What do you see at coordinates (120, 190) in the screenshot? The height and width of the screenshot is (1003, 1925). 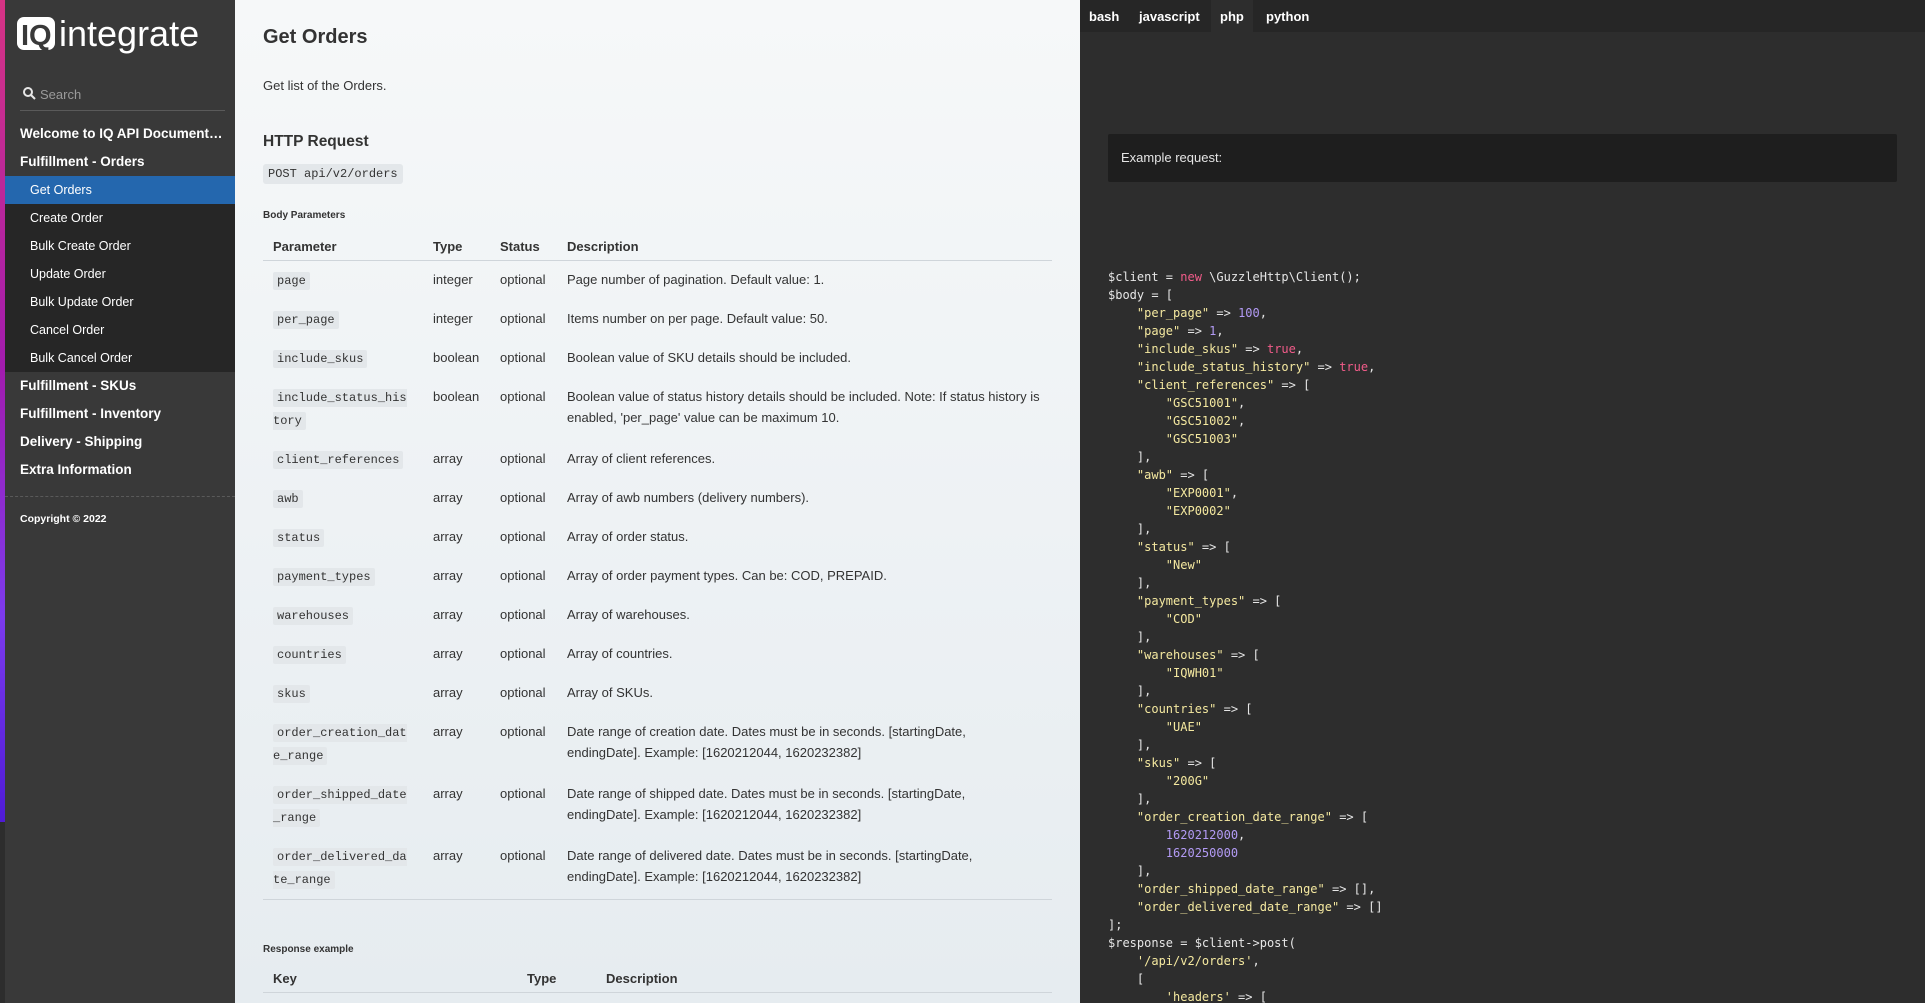 I see `sidebar-item-get-orders: Get Orders` at bounding box center [120, 190].